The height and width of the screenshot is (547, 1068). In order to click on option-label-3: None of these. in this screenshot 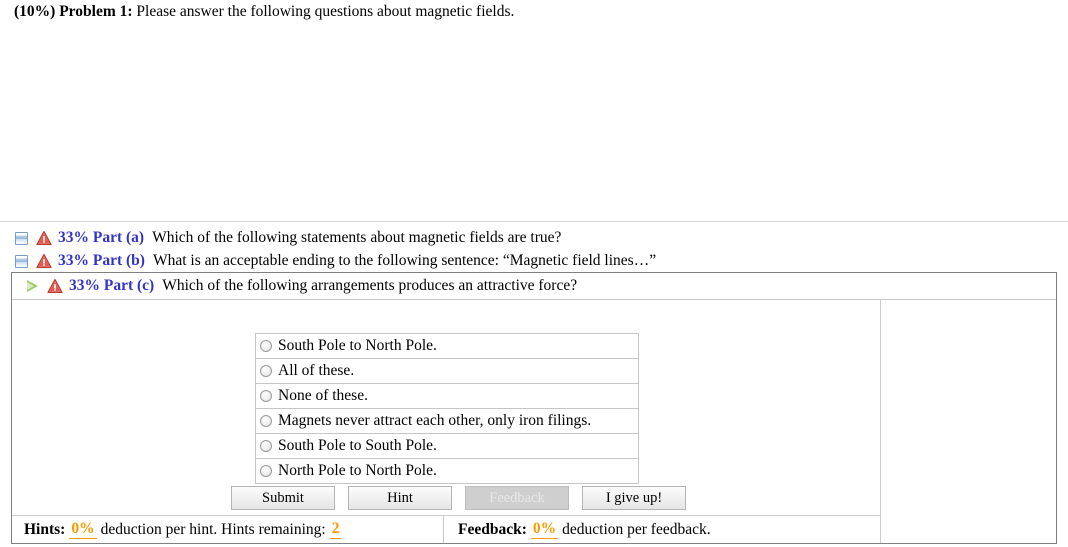, I will do `click(323, 396)`.